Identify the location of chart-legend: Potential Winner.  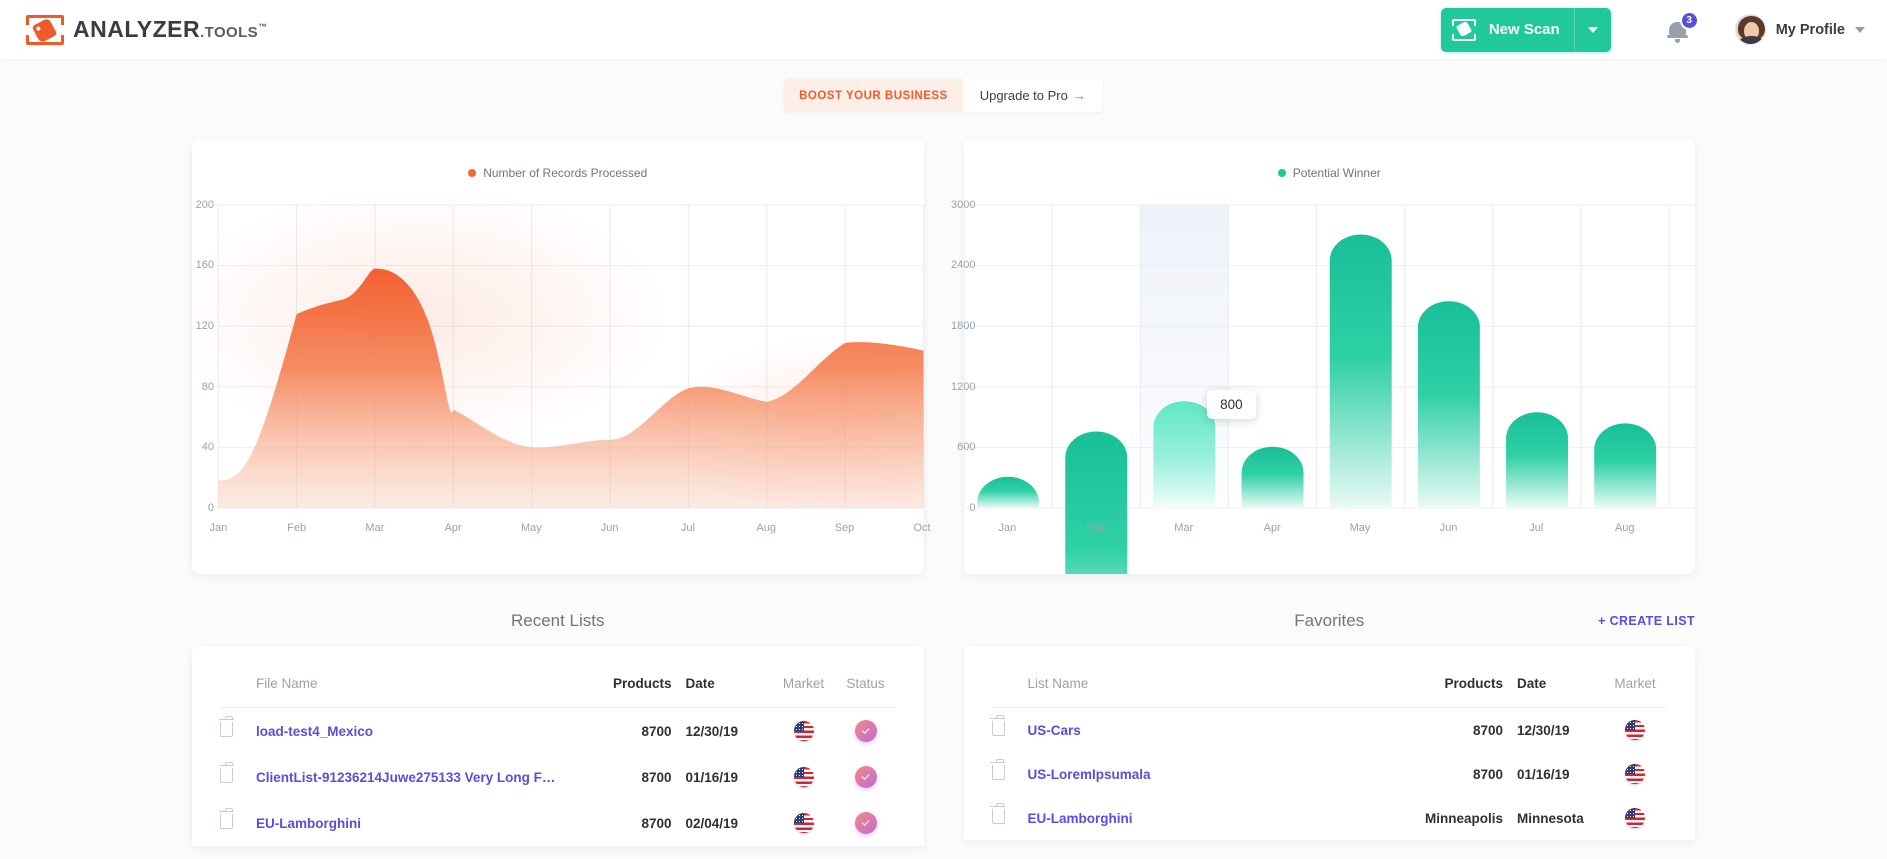
(1330, 159).